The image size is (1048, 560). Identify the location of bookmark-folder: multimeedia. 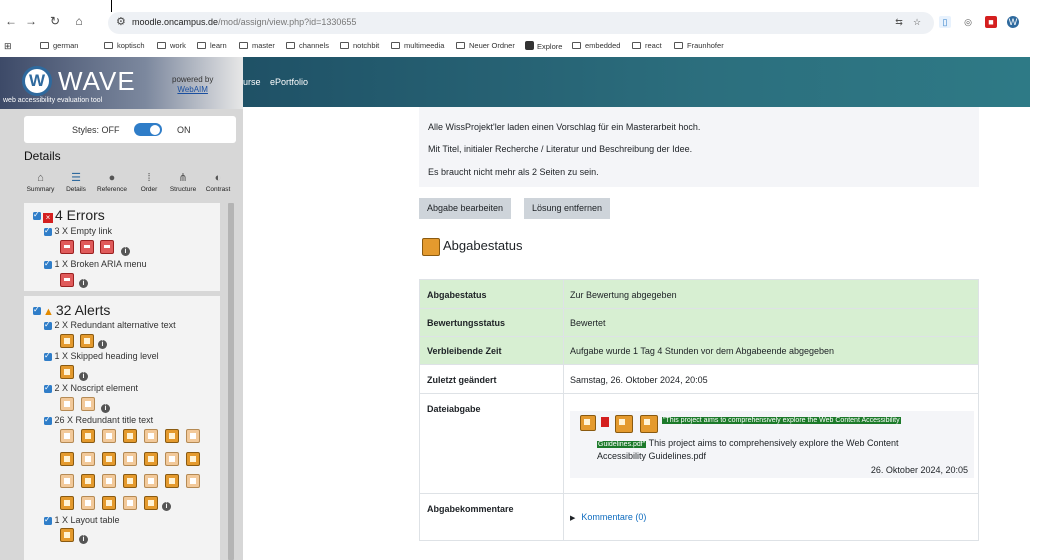
(417, 45).